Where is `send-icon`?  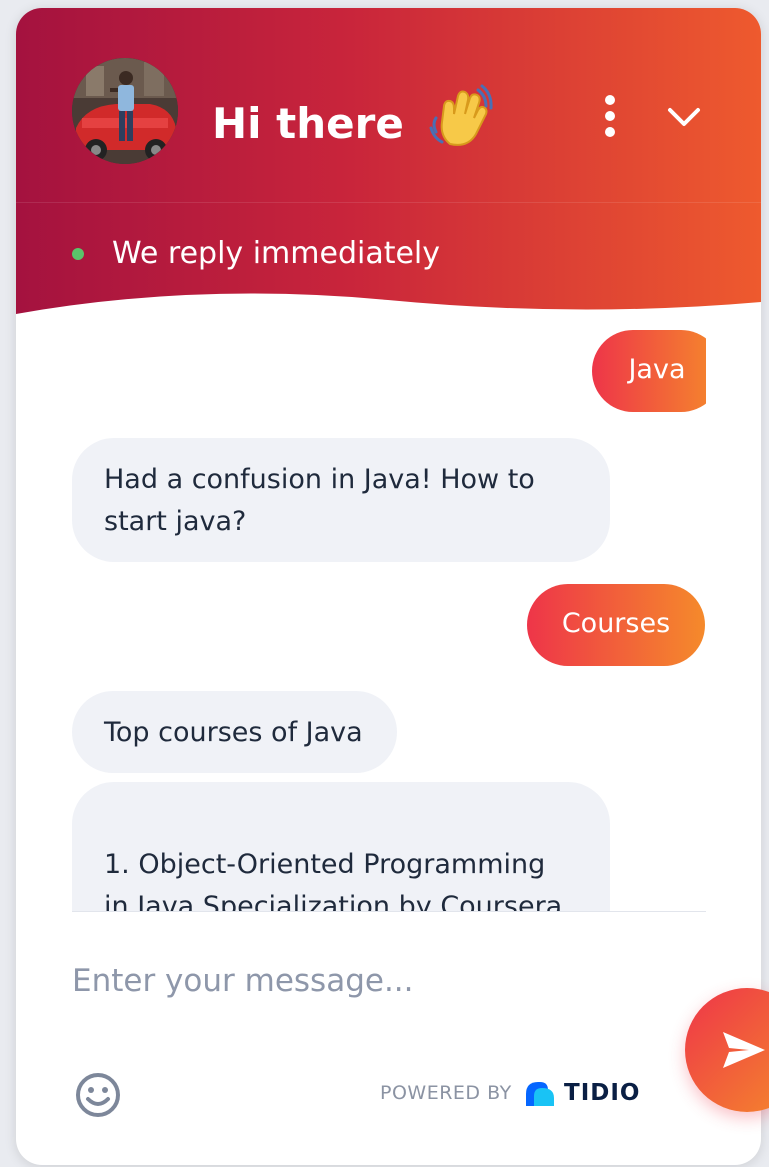
send-icon is located at coordinates (744, 1050).